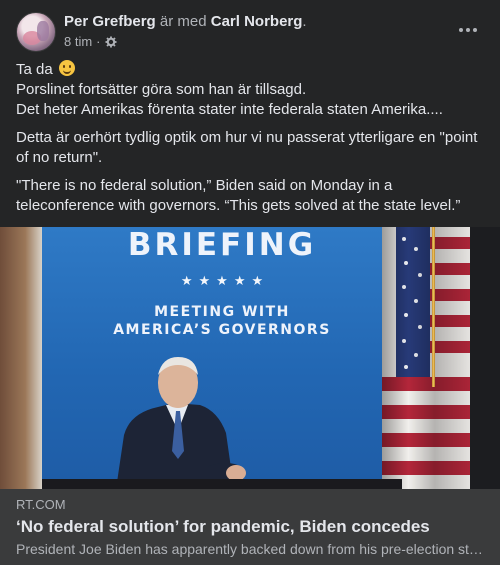  Describe the element at coordinates (426, 358) in the screenshot. I see `us-flag-image` at that location.